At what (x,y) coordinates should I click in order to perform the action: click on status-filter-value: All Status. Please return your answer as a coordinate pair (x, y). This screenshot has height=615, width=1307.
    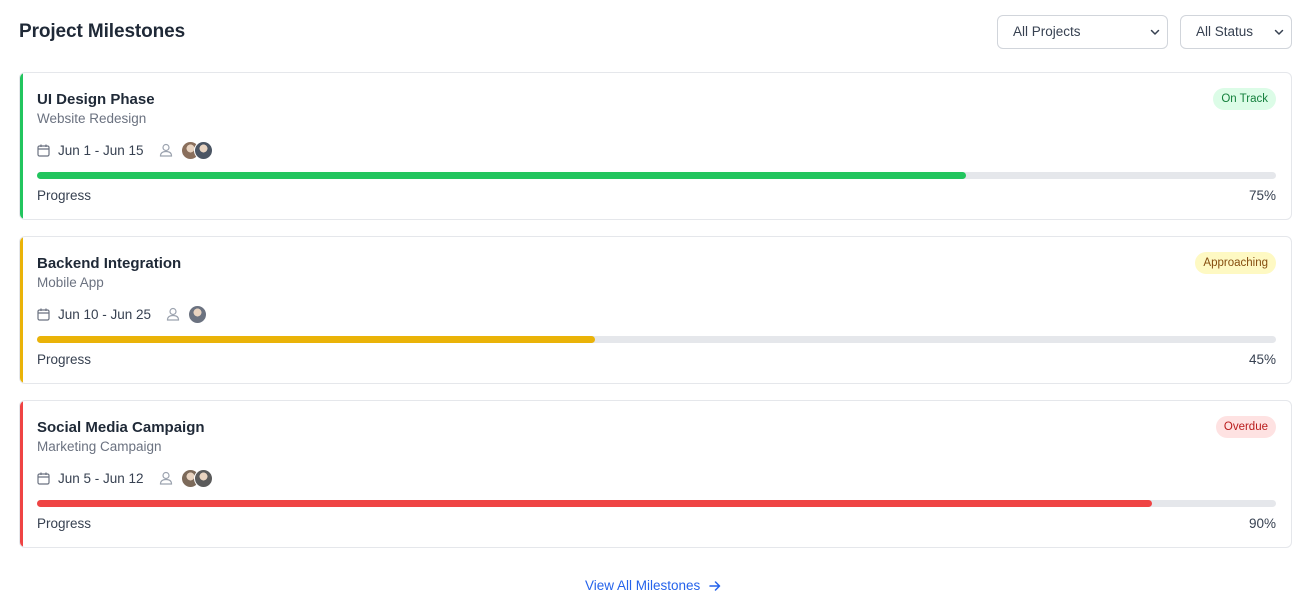
    Looking at the image, I should click on (1225, 31).